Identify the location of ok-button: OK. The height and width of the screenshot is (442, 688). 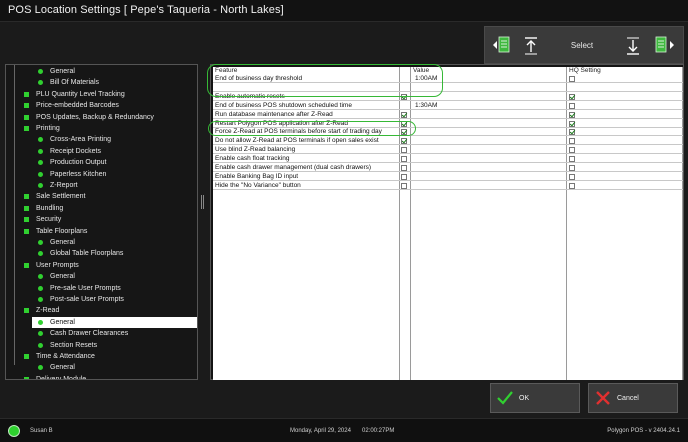
(535, 398).